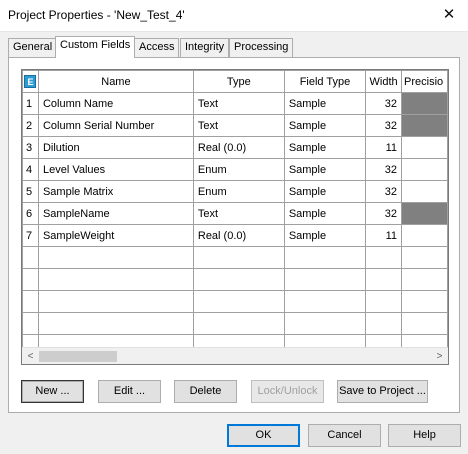  What do you see at coordinates (33, 47) in the screenshot?
I see `tab-general: General` at bounding box center [33, 47].